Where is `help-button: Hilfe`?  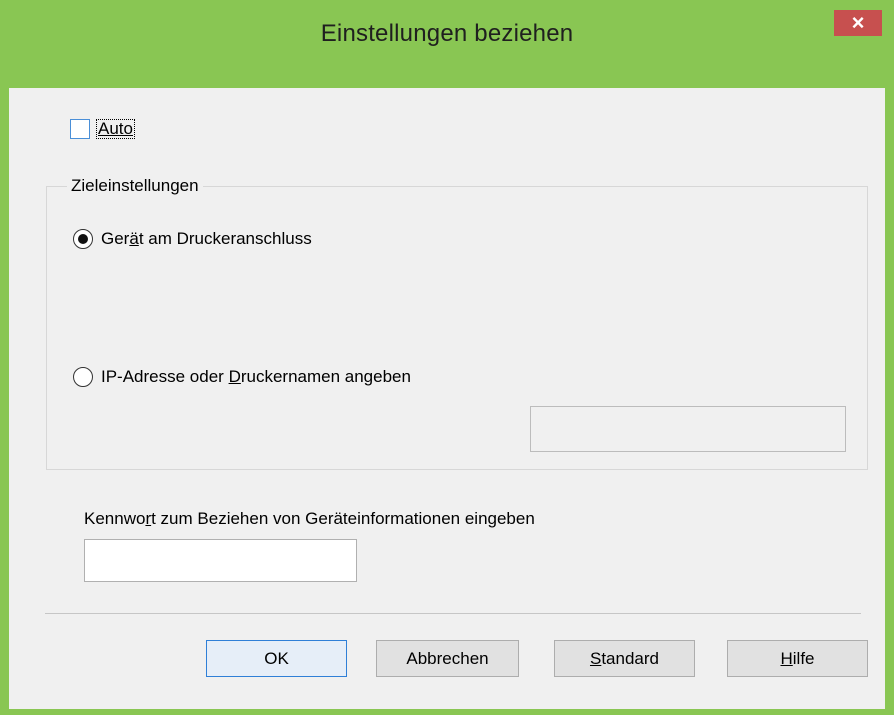
help-button: Hilfe is located at coordinates (797, 658).